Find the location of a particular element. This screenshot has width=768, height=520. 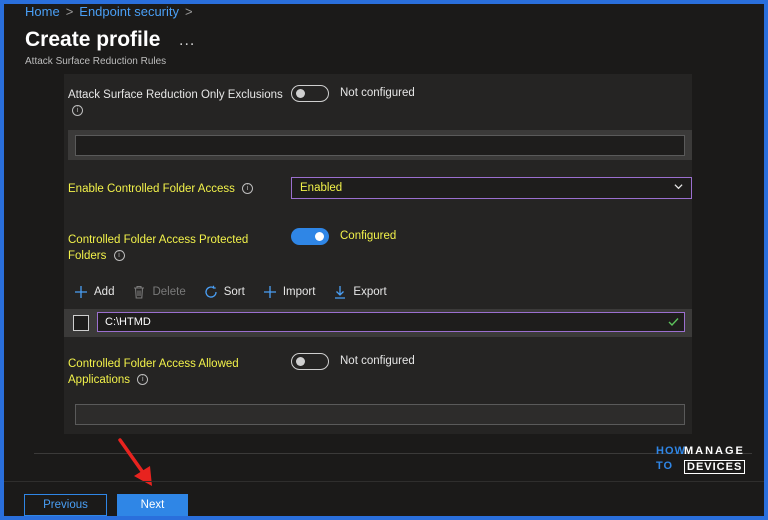

sort-label: Sort is located at coordinates (234, 292).